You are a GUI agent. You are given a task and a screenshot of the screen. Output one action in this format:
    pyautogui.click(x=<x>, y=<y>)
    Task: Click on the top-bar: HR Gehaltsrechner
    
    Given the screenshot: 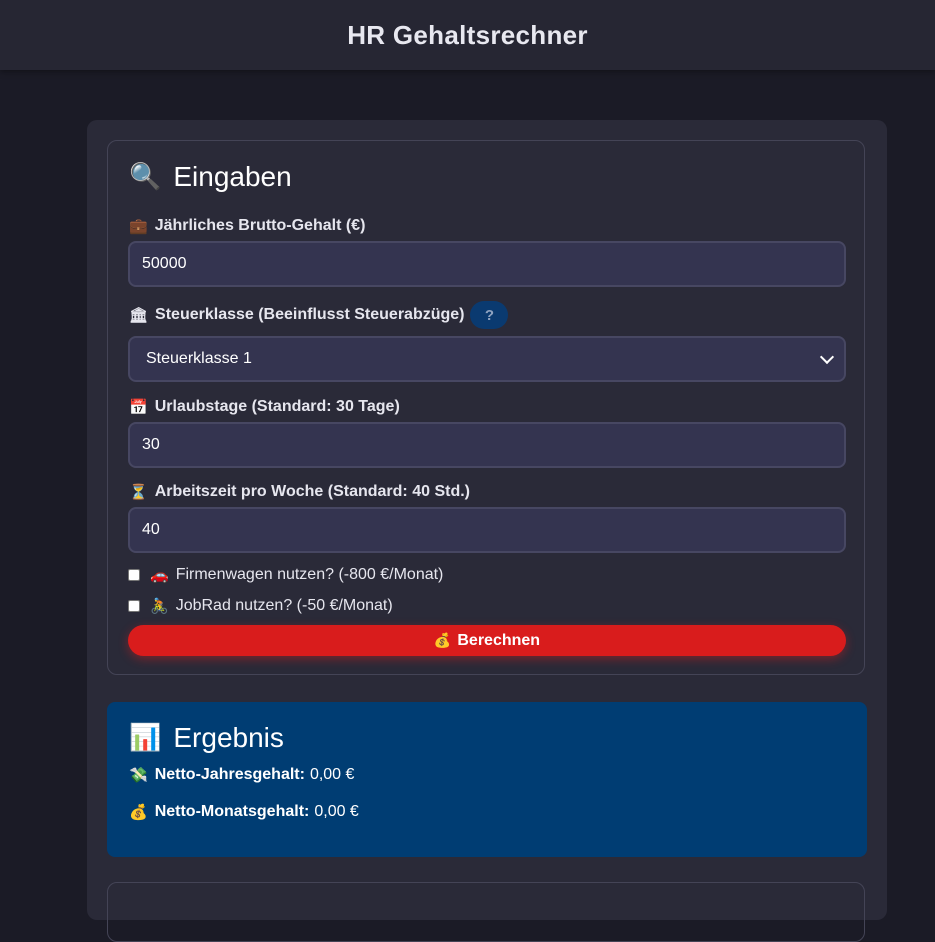 What is the action you would take?
    pyautogui.click(x=467, y=35)
    